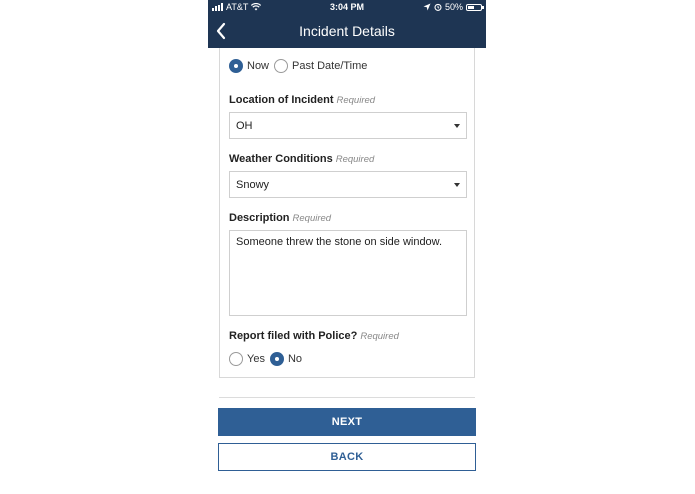 This screenshot has width=695, height=494. I want to click on radio-past-date-time, so click(281, 66).